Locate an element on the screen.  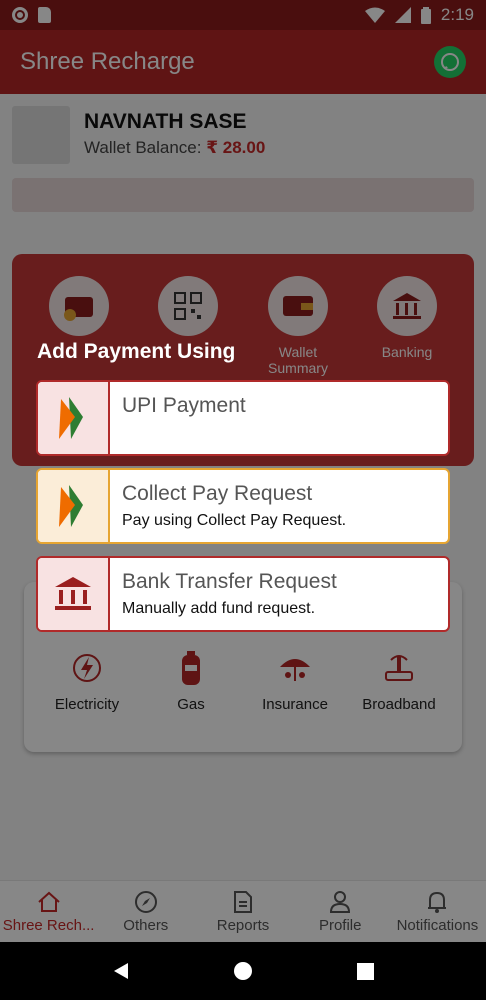
home-button-icon is located at coordinates (243, 971).